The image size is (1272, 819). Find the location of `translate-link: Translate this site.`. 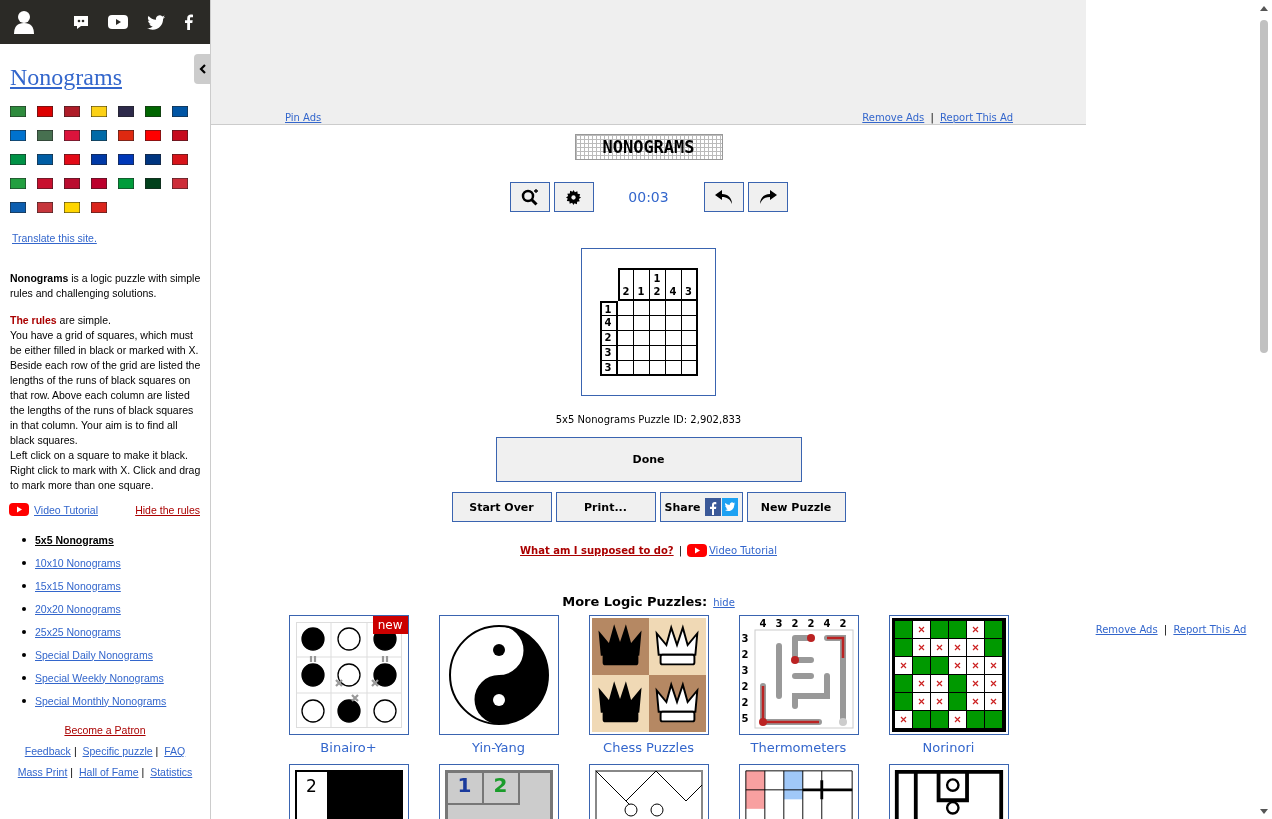

translate-link: Translate this site. is located at coordinates (54, 238).